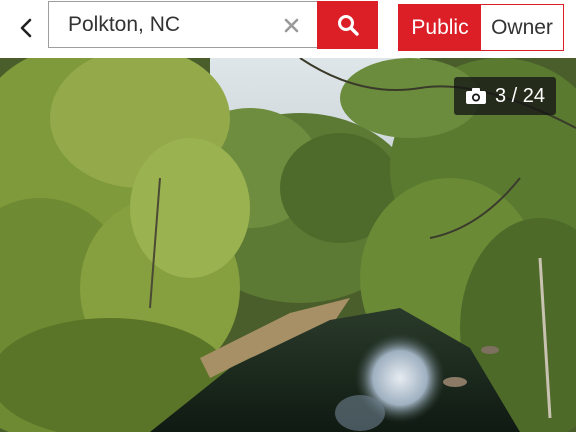 The height and width of the screenshot is (432, 576). I want to click on close-icon, so click(291, 25).